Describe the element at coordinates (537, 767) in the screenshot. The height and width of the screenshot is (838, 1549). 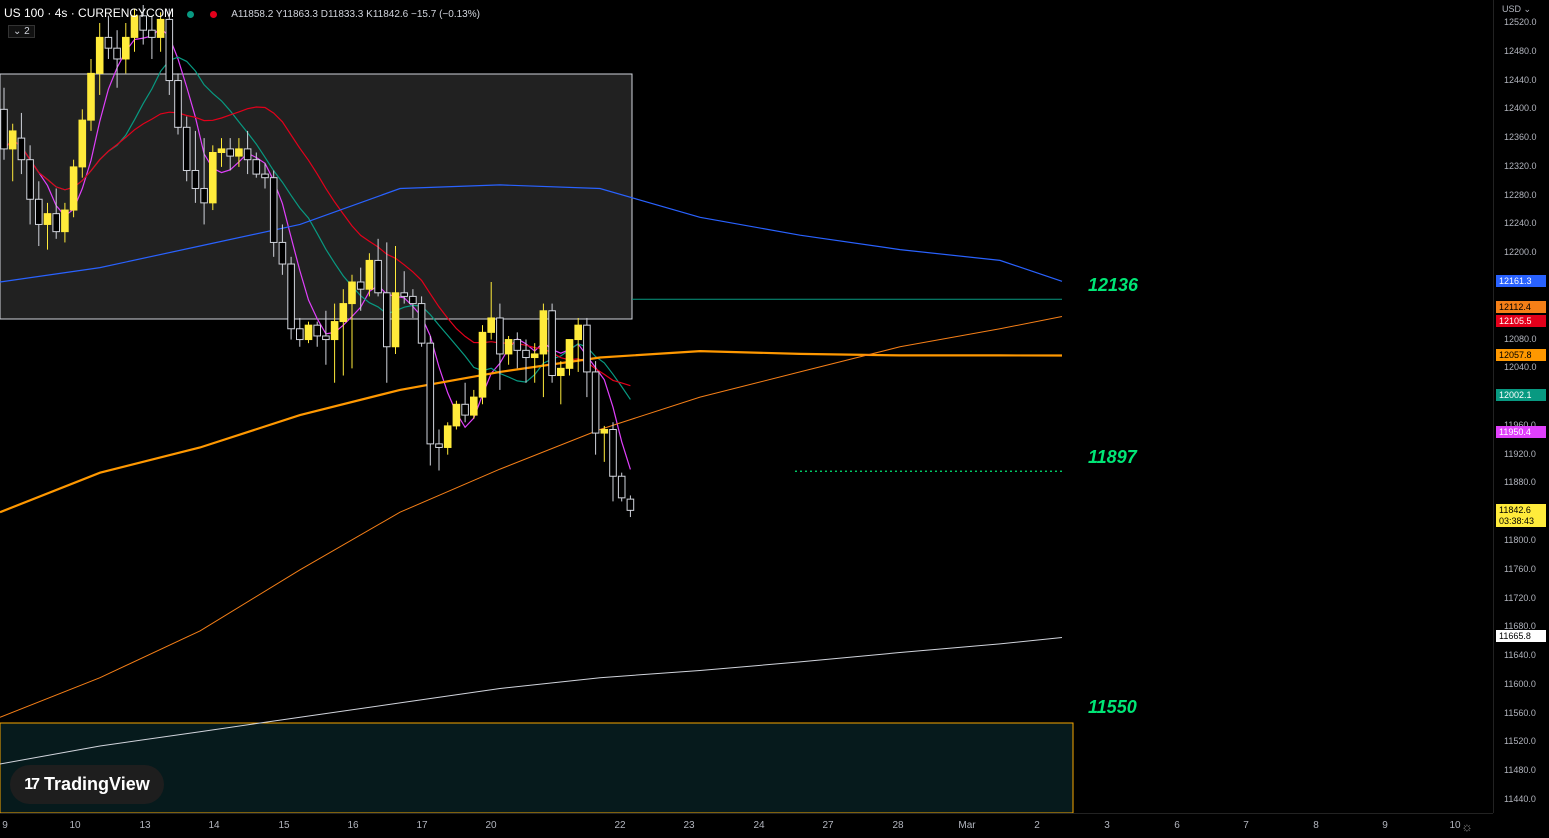
I see `demand-zone` at that location.